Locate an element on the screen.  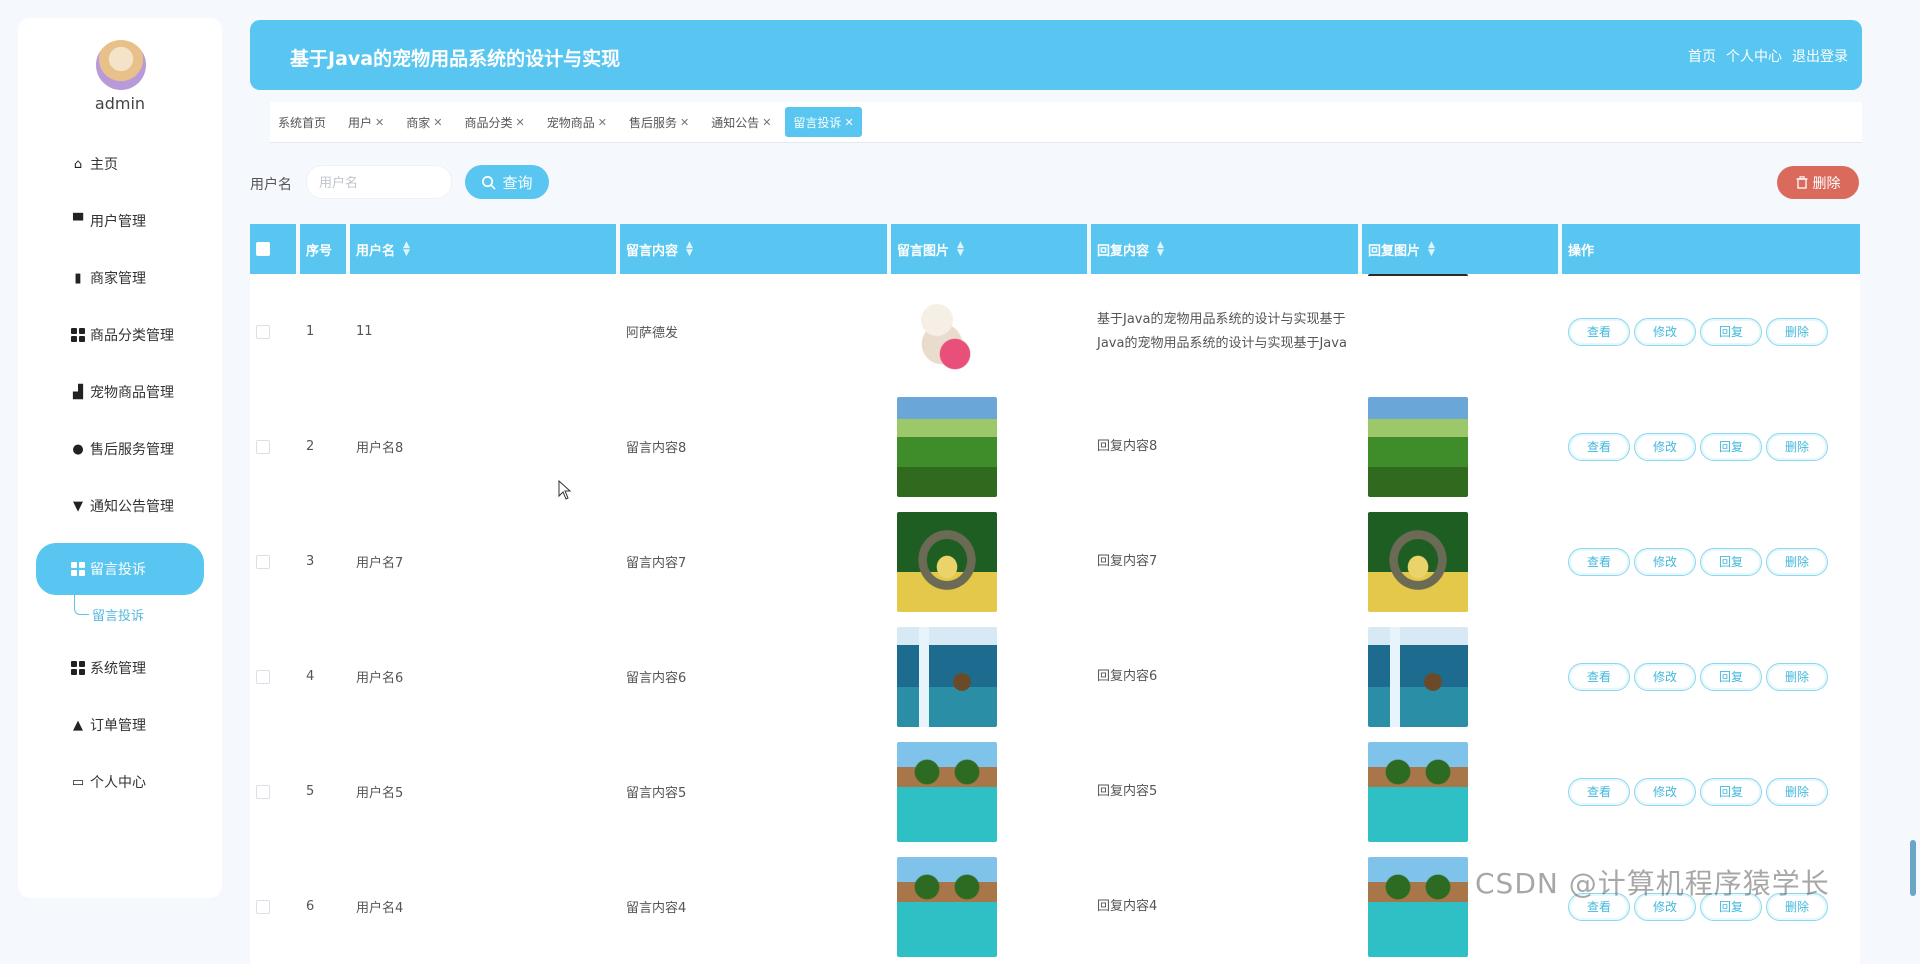
column-header: 回复图片 ▲ ▼ is located at coordinates (1460, 249).